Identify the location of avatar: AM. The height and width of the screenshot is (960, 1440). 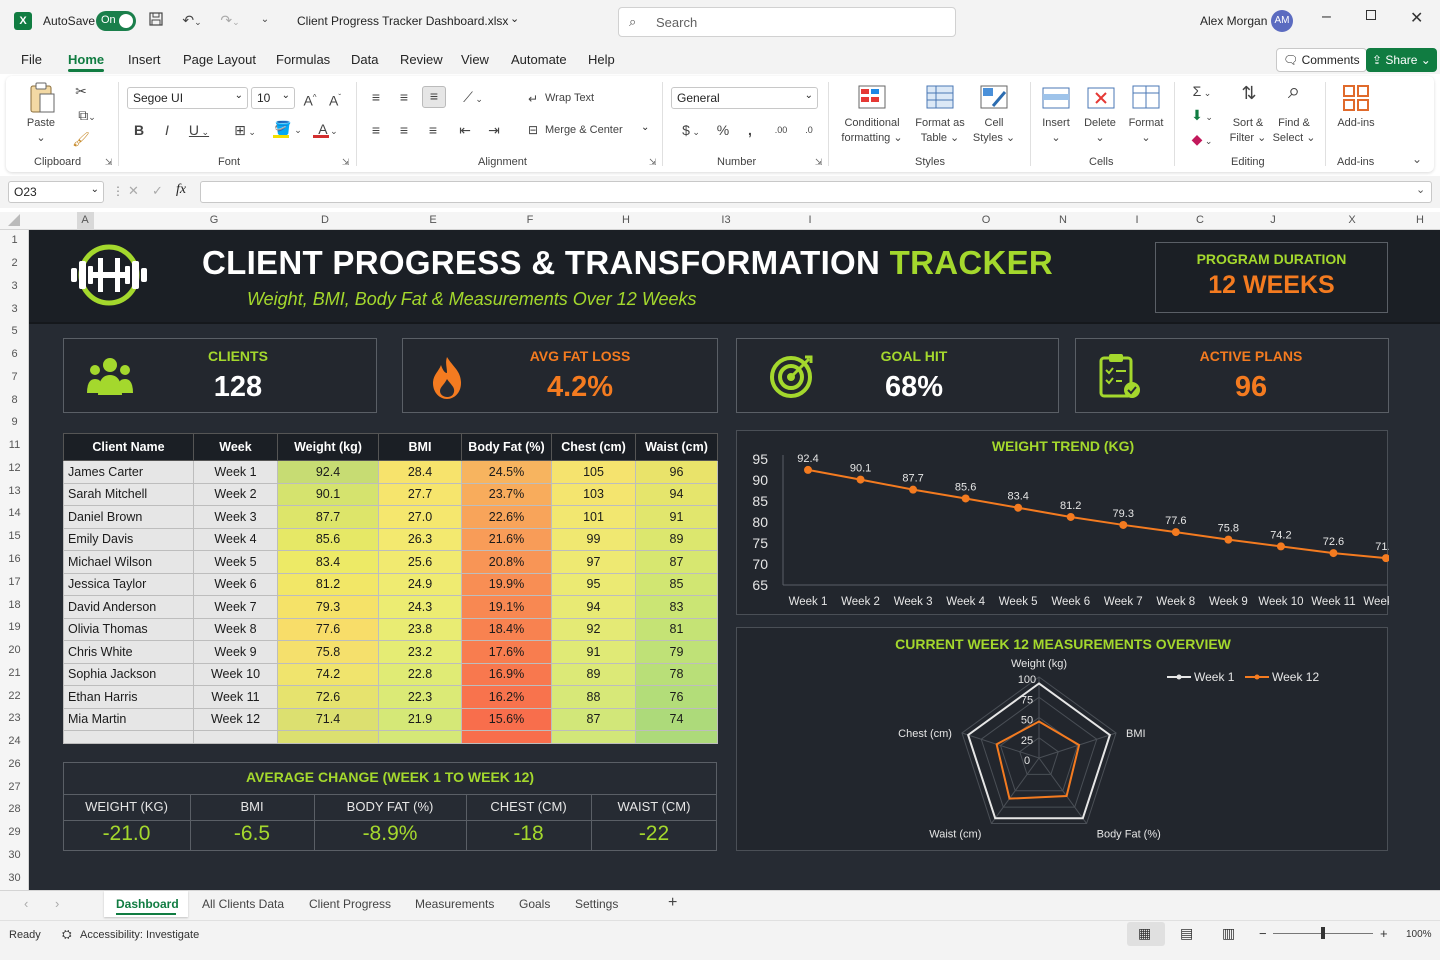
(1282, 21).